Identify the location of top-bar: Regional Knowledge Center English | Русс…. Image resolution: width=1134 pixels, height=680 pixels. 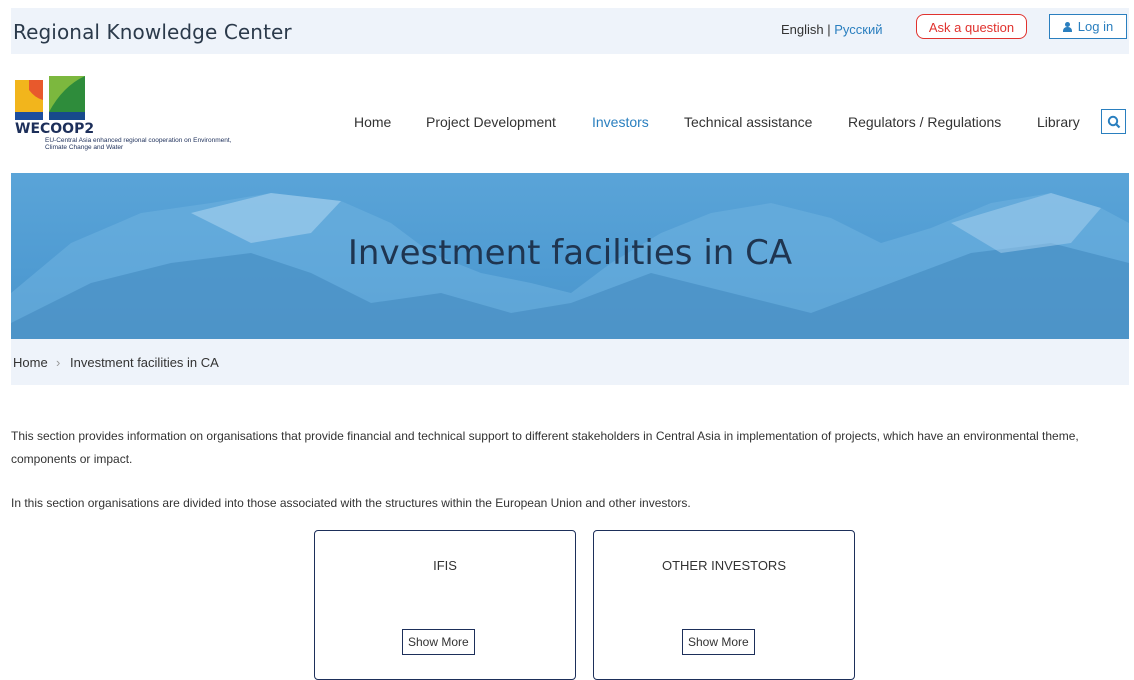
(570, 31).